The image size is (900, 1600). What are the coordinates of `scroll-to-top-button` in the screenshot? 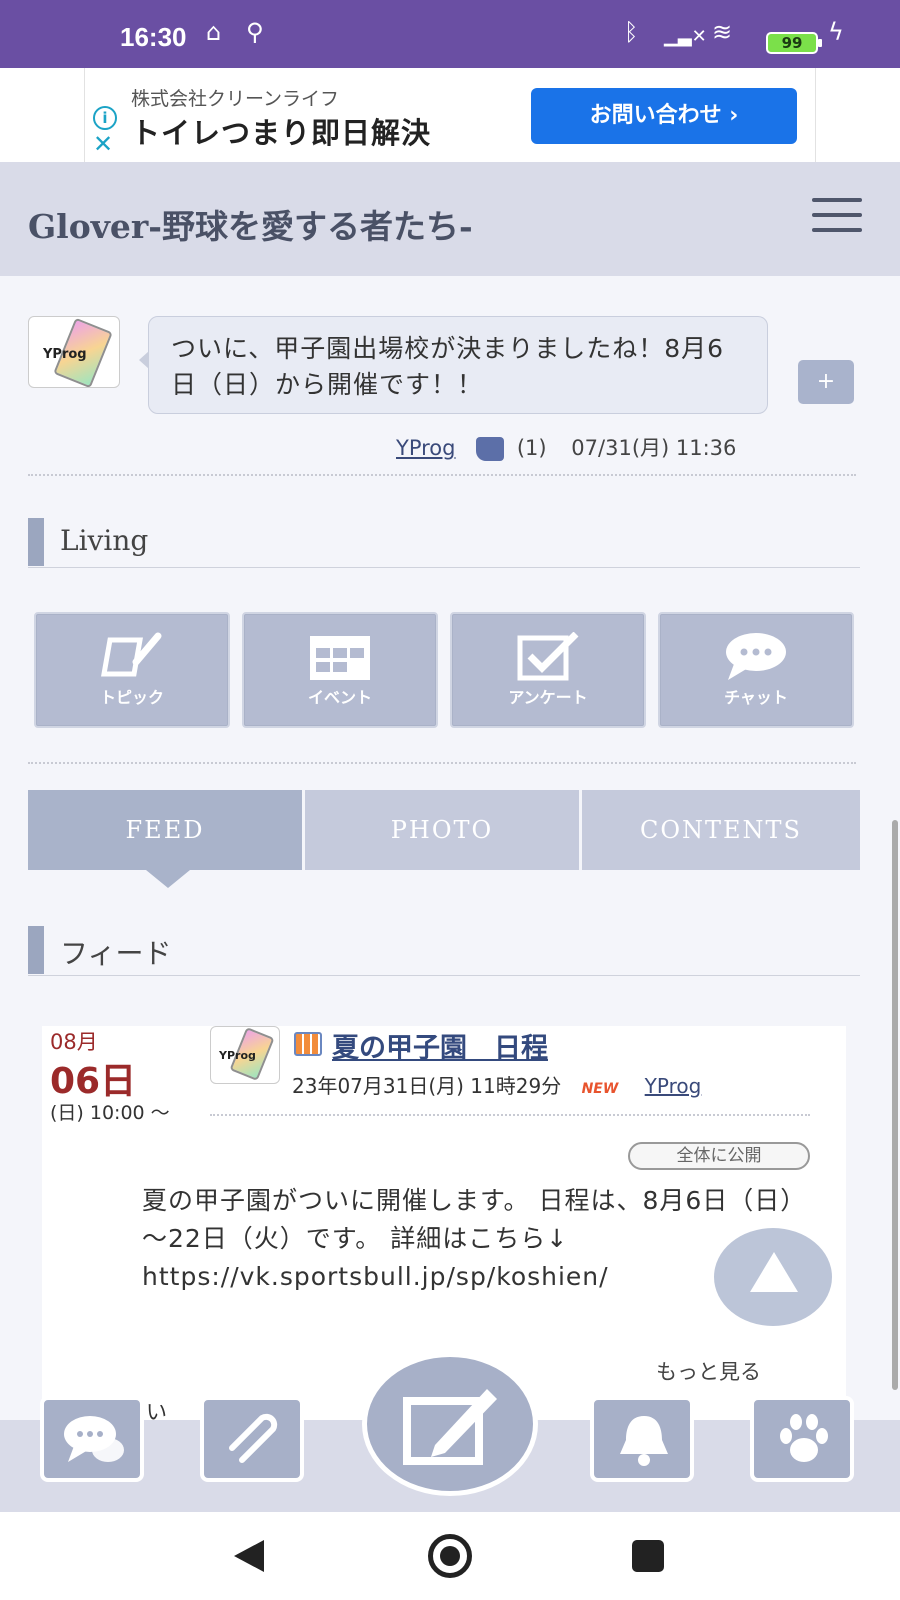 It's located at (773, 1277).